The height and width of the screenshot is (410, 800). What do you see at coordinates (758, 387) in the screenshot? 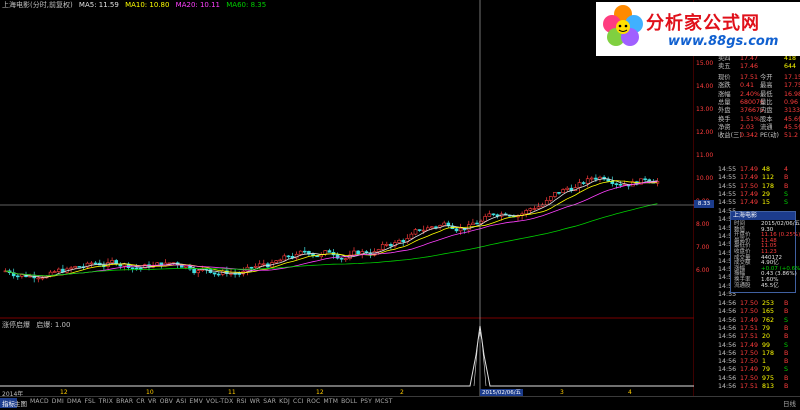
I see `tick-row: 14:56 17.51 813 B` at bounding box center [758, 387].